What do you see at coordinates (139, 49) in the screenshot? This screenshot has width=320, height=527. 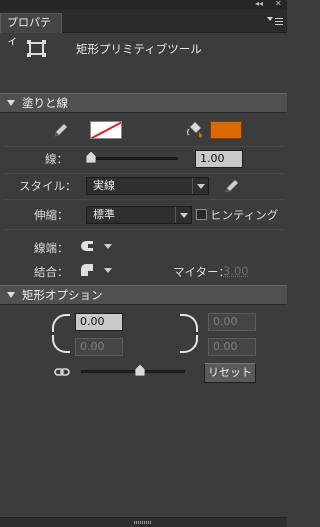 I see `tool-name: 矩形プリミティブツール` at bounding box center [139, 49].